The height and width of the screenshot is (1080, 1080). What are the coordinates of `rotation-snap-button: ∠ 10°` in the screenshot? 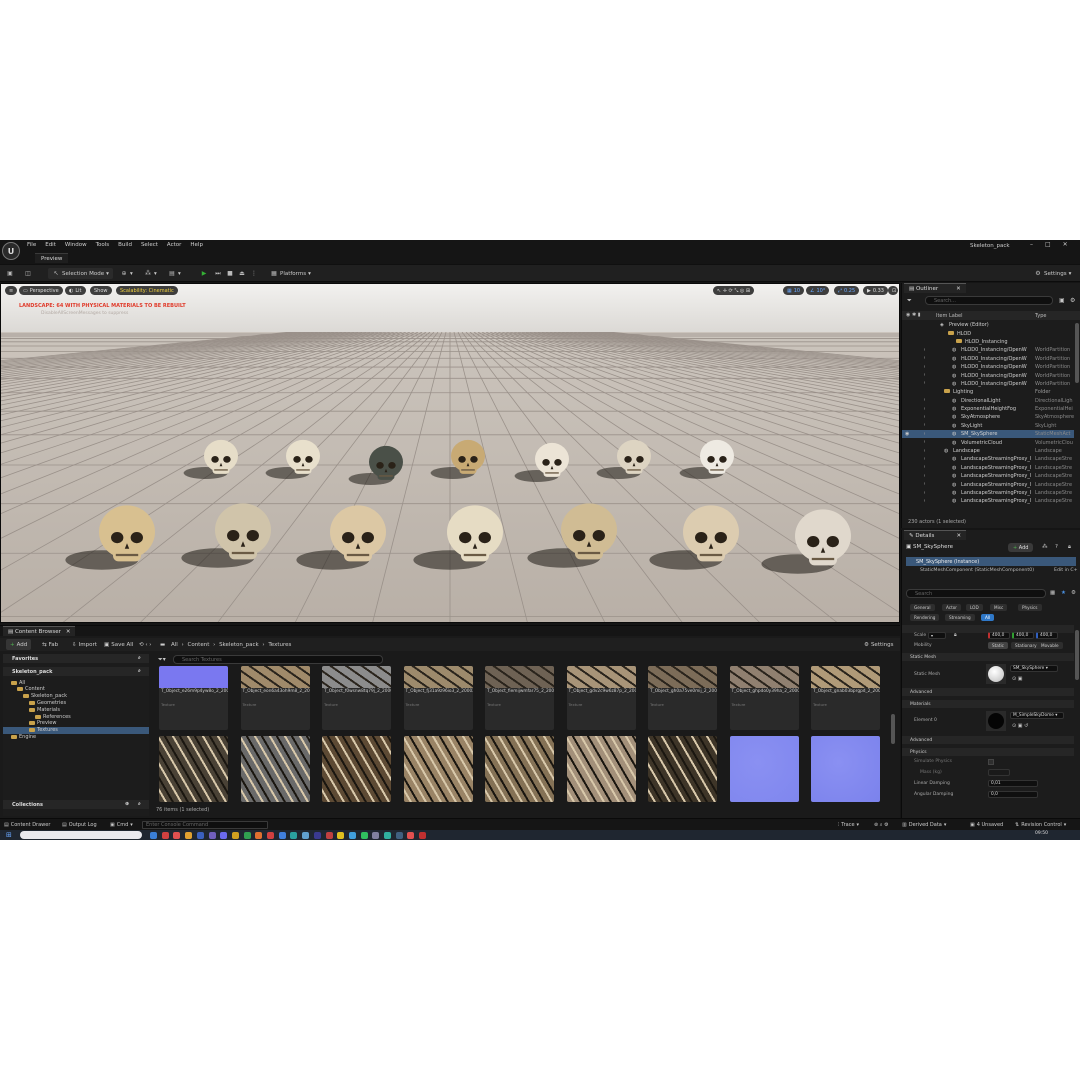 It's located at (818, 290).